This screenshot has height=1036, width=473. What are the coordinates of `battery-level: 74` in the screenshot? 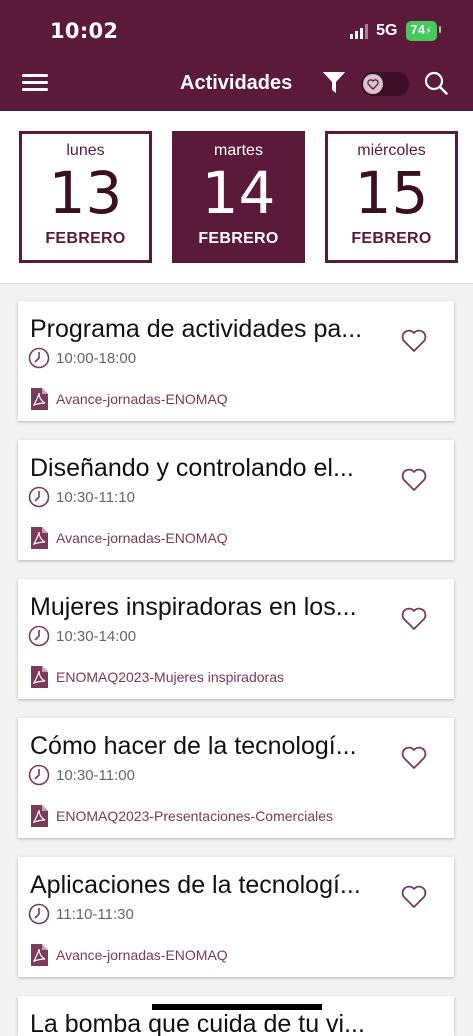 It's located at (417, 29).